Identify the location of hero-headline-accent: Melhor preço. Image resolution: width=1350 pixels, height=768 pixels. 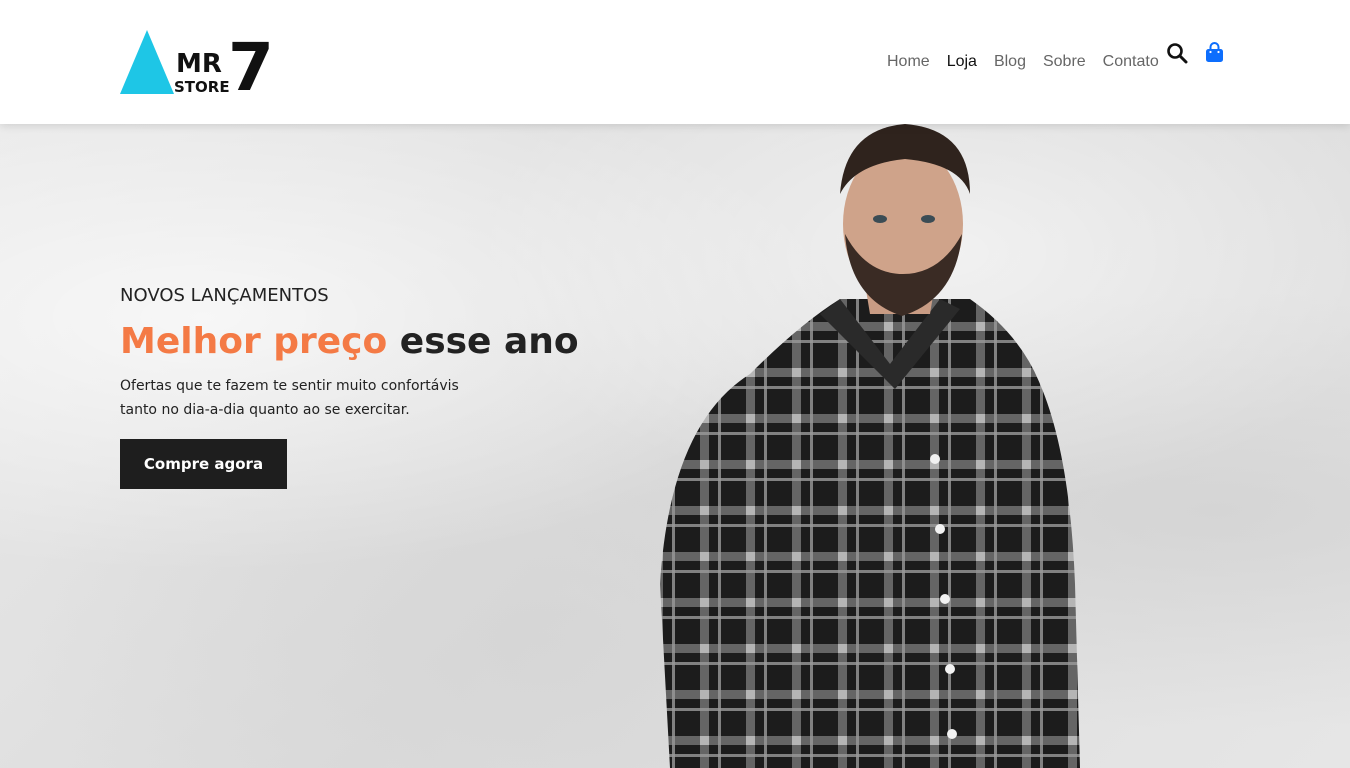
(254, 341).